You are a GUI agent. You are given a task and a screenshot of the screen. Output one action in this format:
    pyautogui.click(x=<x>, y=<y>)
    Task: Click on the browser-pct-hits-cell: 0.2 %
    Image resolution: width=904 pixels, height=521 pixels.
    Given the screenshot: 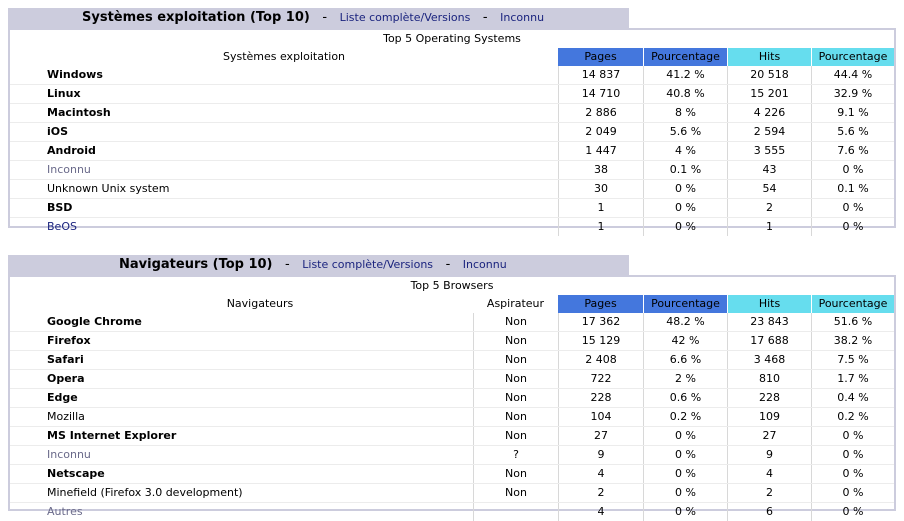 What is the action you would take?
    pyautogui.click(x=852, y=417)
    